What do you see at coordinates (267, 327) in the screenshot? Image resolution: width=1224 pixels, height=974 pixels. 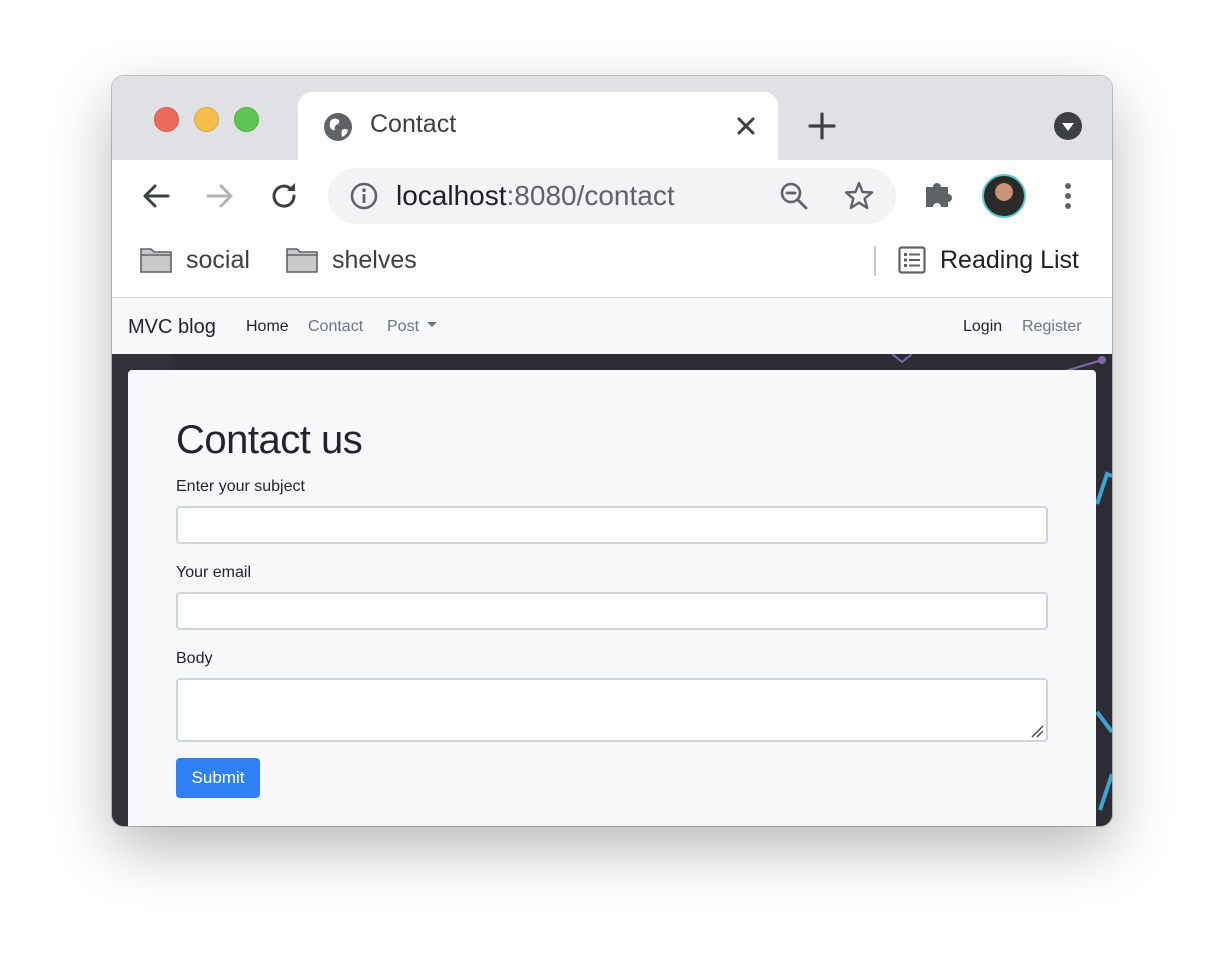 I see `nav-home: Home` at bounding box center [267, 327].